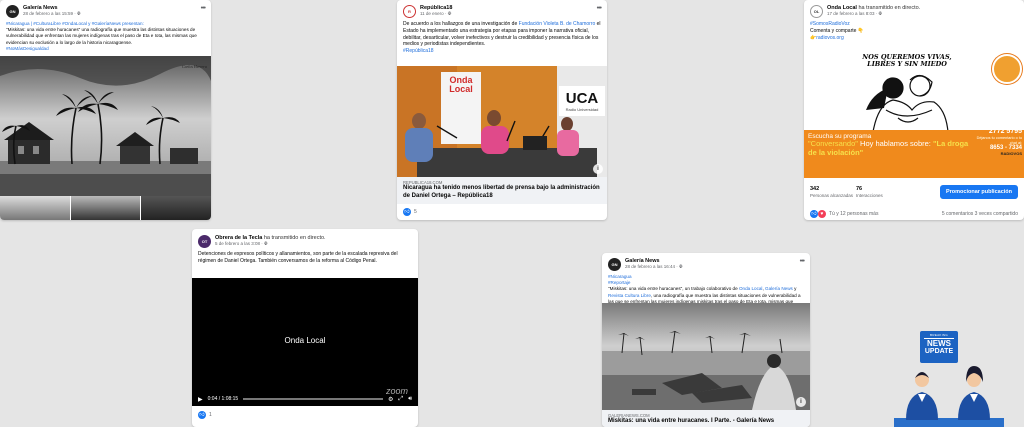  Describe the element at coordinates (1007, 69) in the screenshot. I see `station-logo` at that location.